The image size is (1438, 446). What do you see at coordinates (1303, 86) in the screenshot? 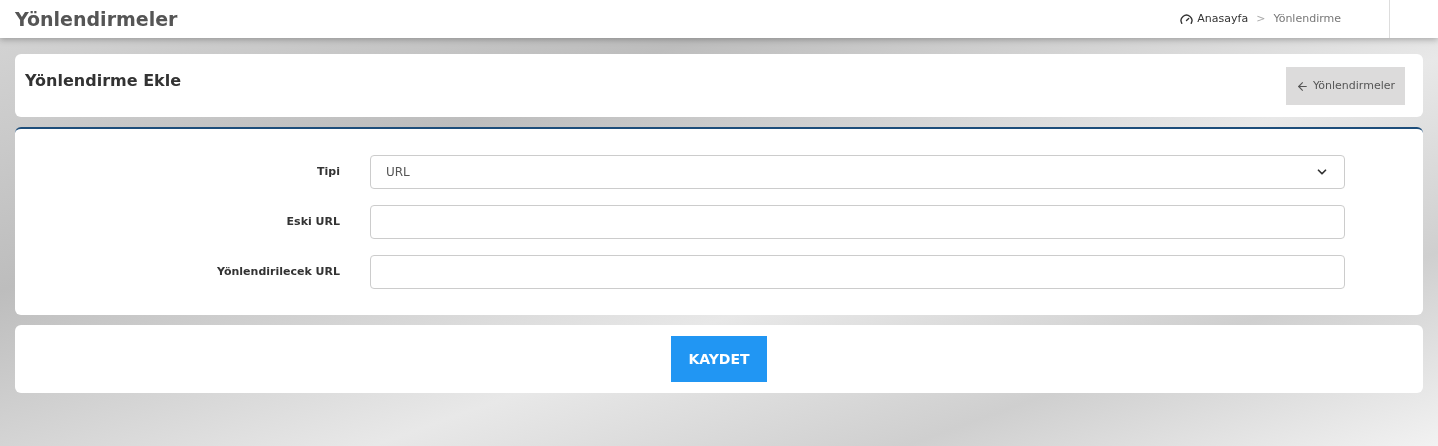
I see `arrow-left-icon` at bounding box center [1303, 86].